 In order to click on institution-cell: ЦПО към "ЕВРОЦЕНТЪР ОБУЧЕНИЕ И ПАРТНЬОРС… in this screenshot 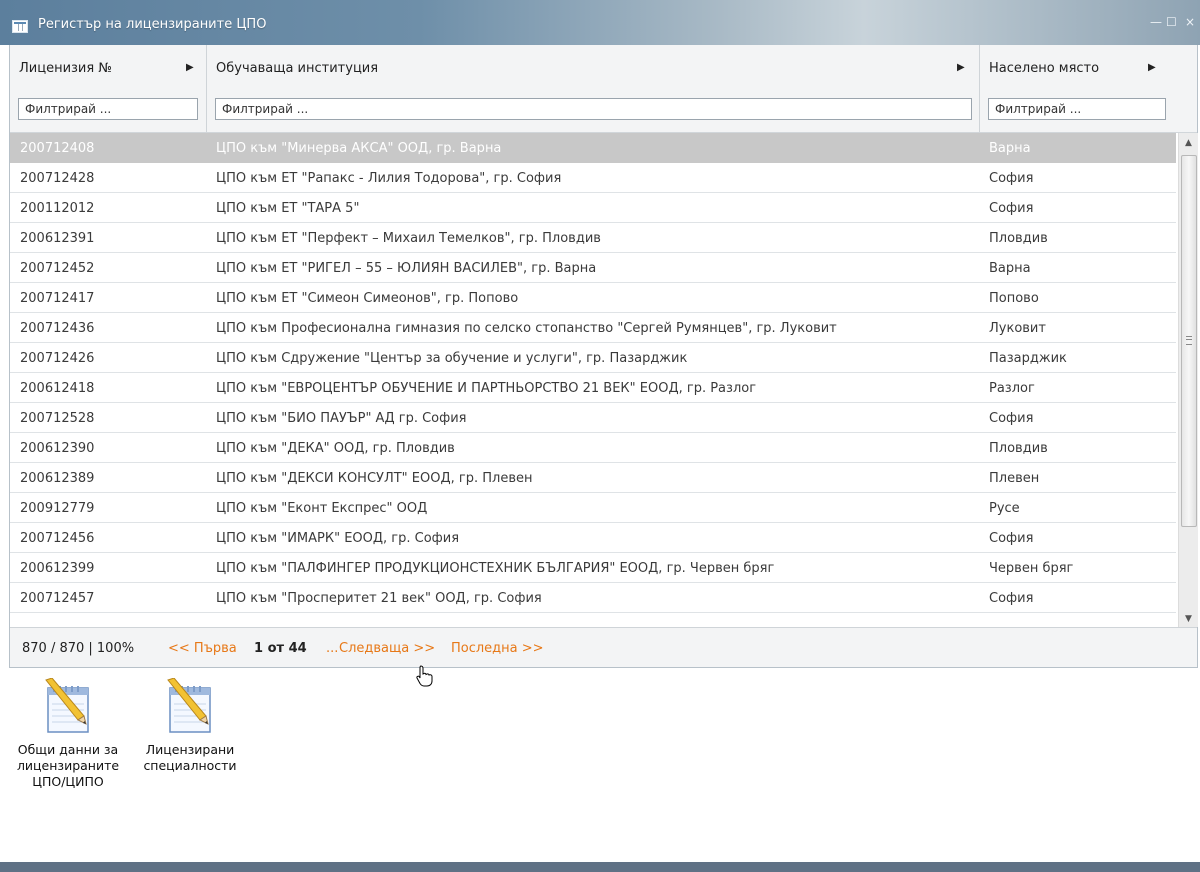, I will do `click(486, 388)`.